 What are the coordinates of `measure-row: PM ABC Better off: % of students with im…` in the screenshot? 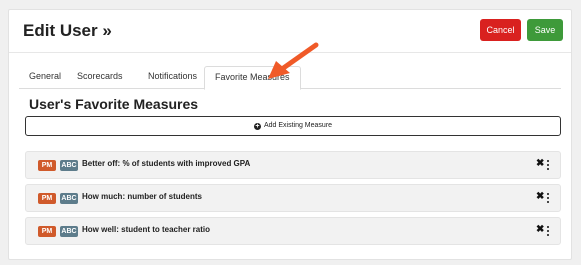 It's located at (293, 165).